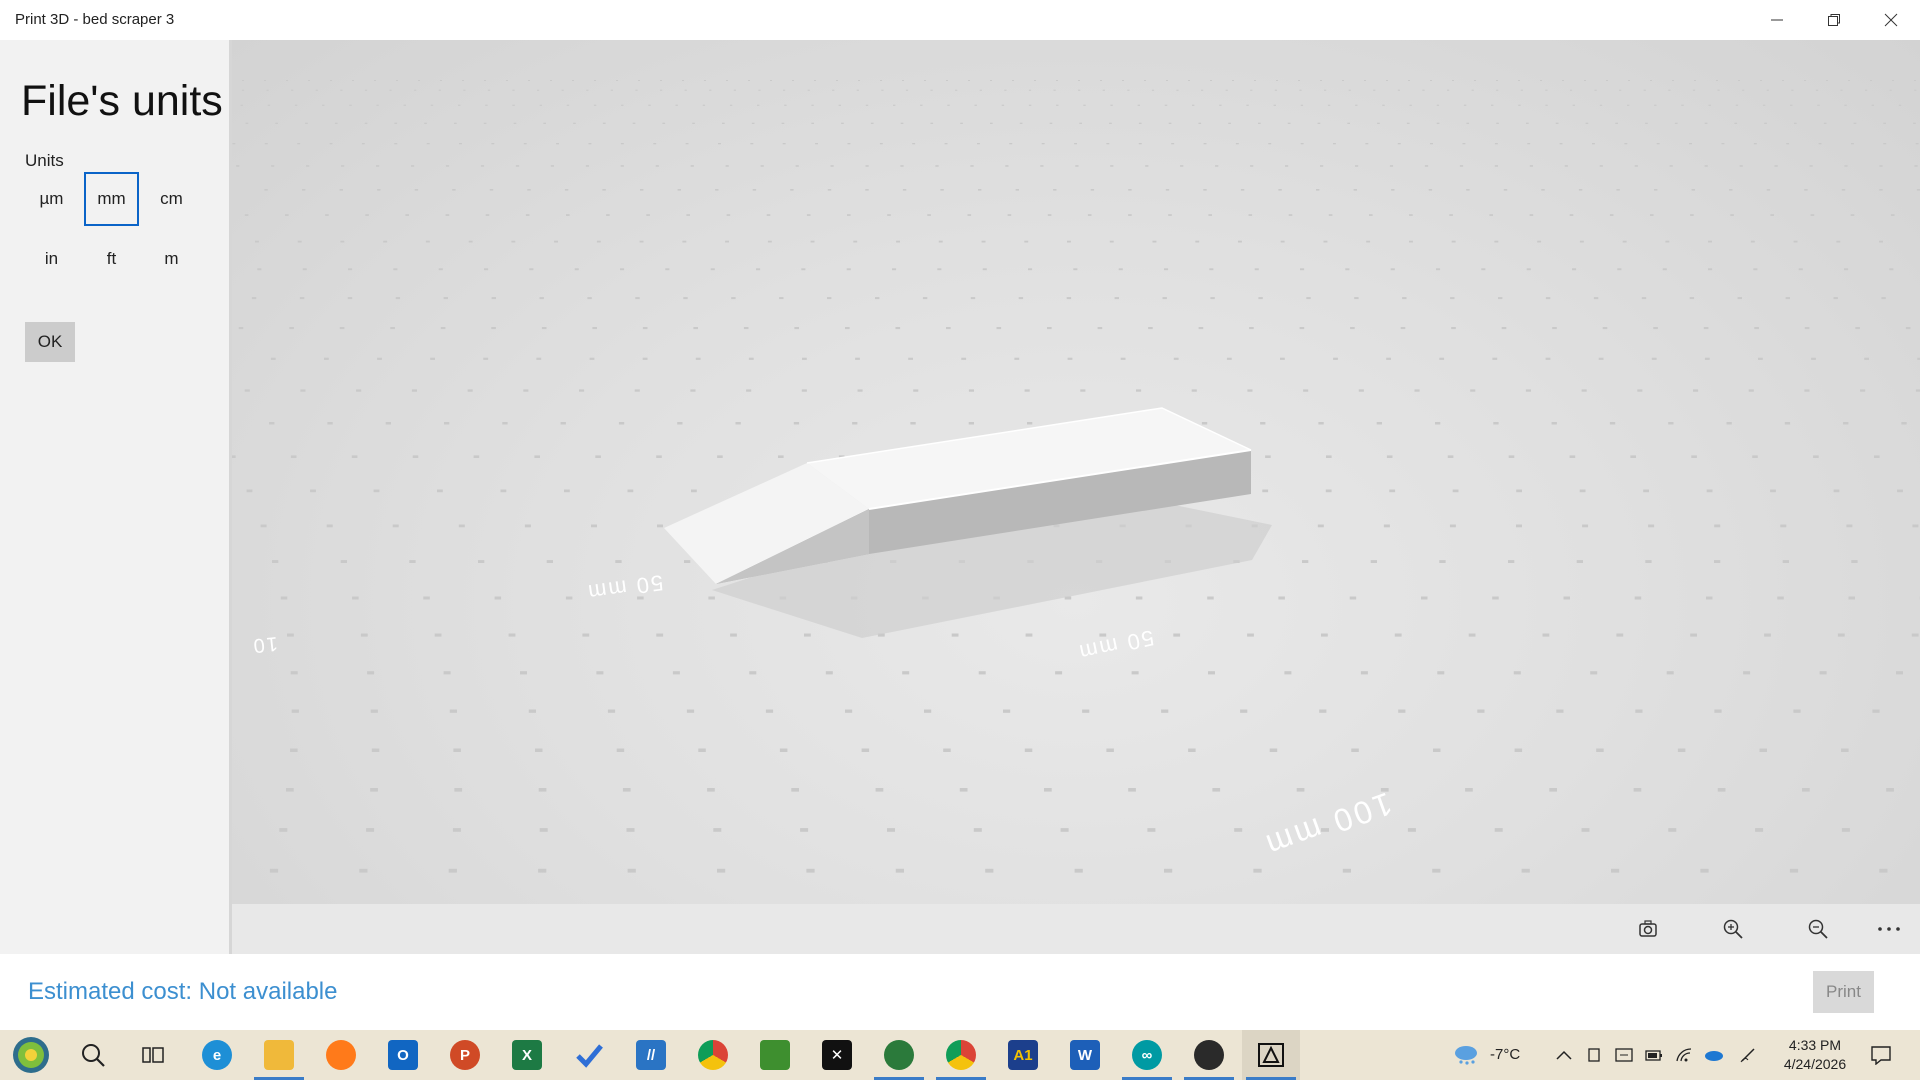 The width and height of the screenshot is (1920, 1080). I want to click on taskbar-app-a1: A1, so click(1023, 1055).